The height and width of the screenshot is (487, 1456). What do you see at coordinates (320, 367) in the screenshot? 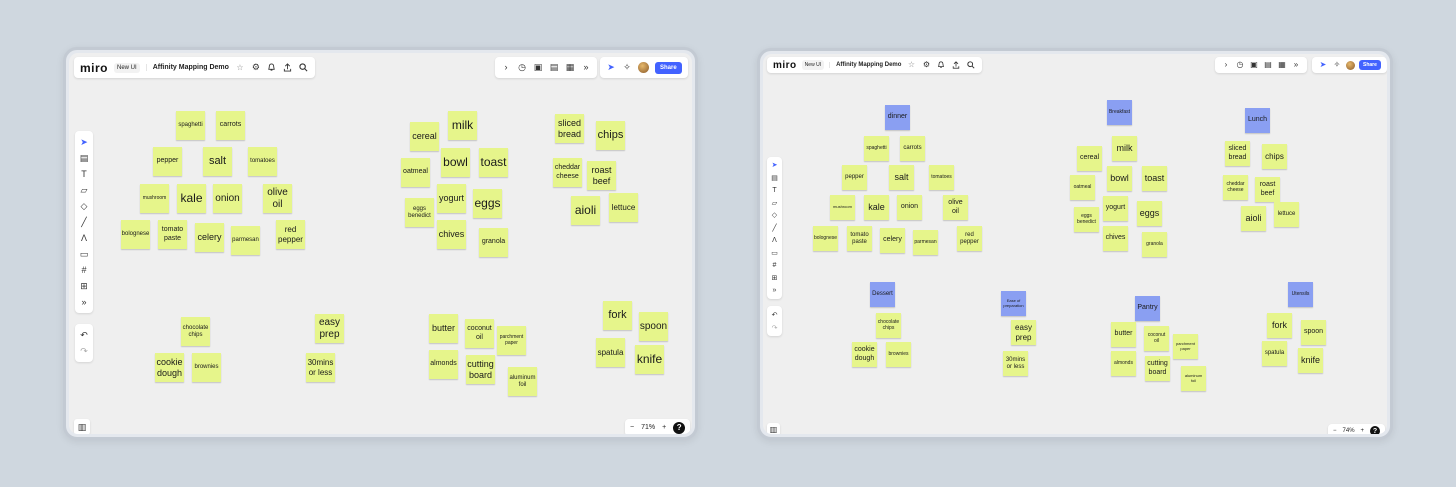
I see `sticky-note: 30mins or less` at bounding box center [320, 367].